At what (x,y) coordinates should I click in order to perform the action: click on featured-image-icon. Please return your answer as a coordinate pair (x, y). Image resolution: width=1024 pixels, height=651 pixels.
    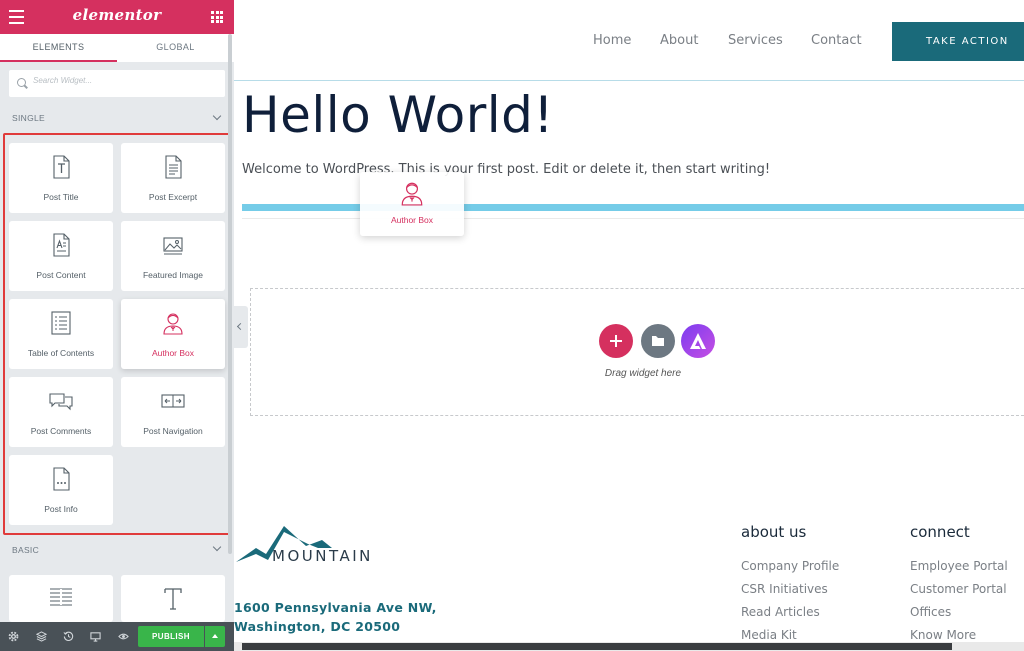
    Looking at the image, I should click on (173, 246).